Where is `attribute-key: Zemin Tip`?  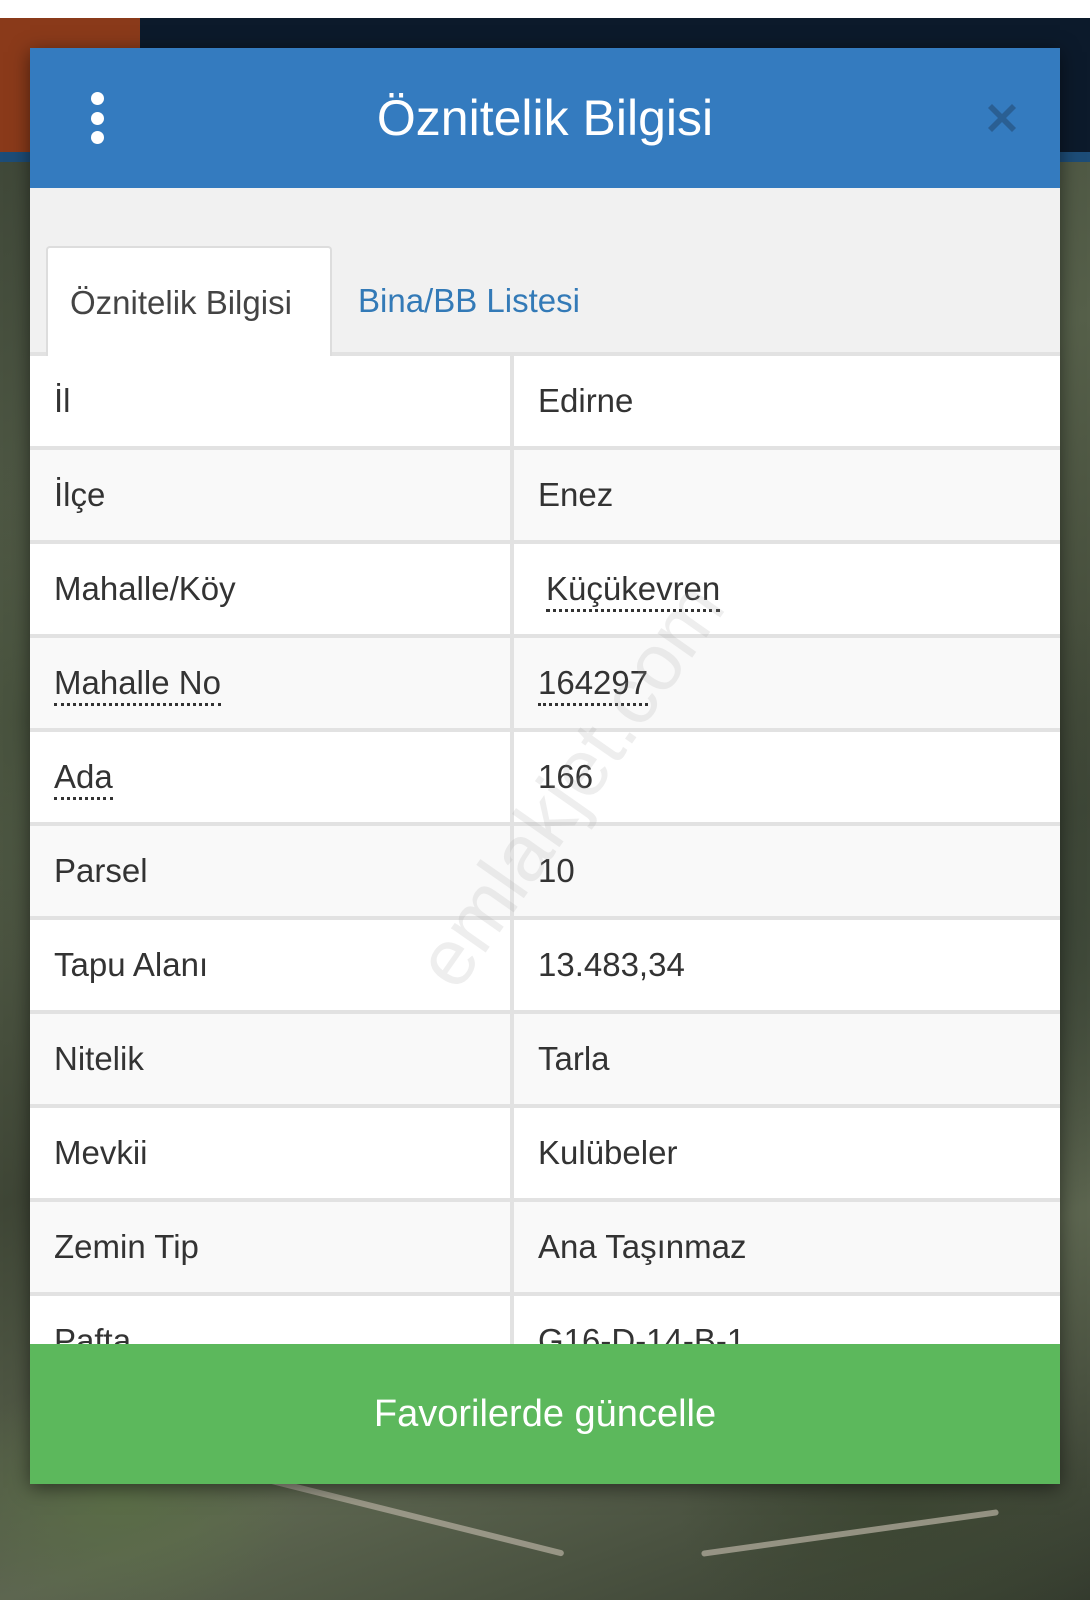 attribute-key: Zemin Tip is located at coordinates (272, 1247).